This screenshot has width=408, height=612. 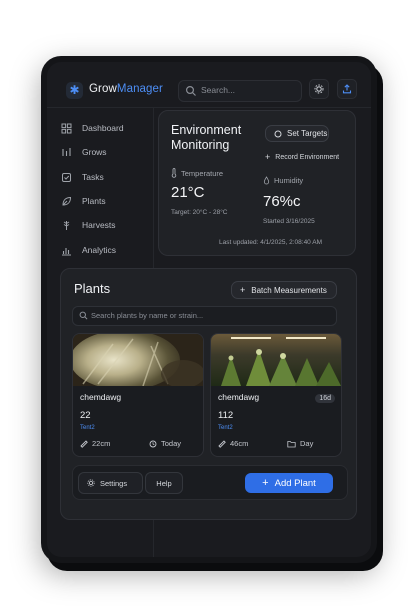 I want to click on add-plant-button: + Add Plant, so click(x=289, y=483).